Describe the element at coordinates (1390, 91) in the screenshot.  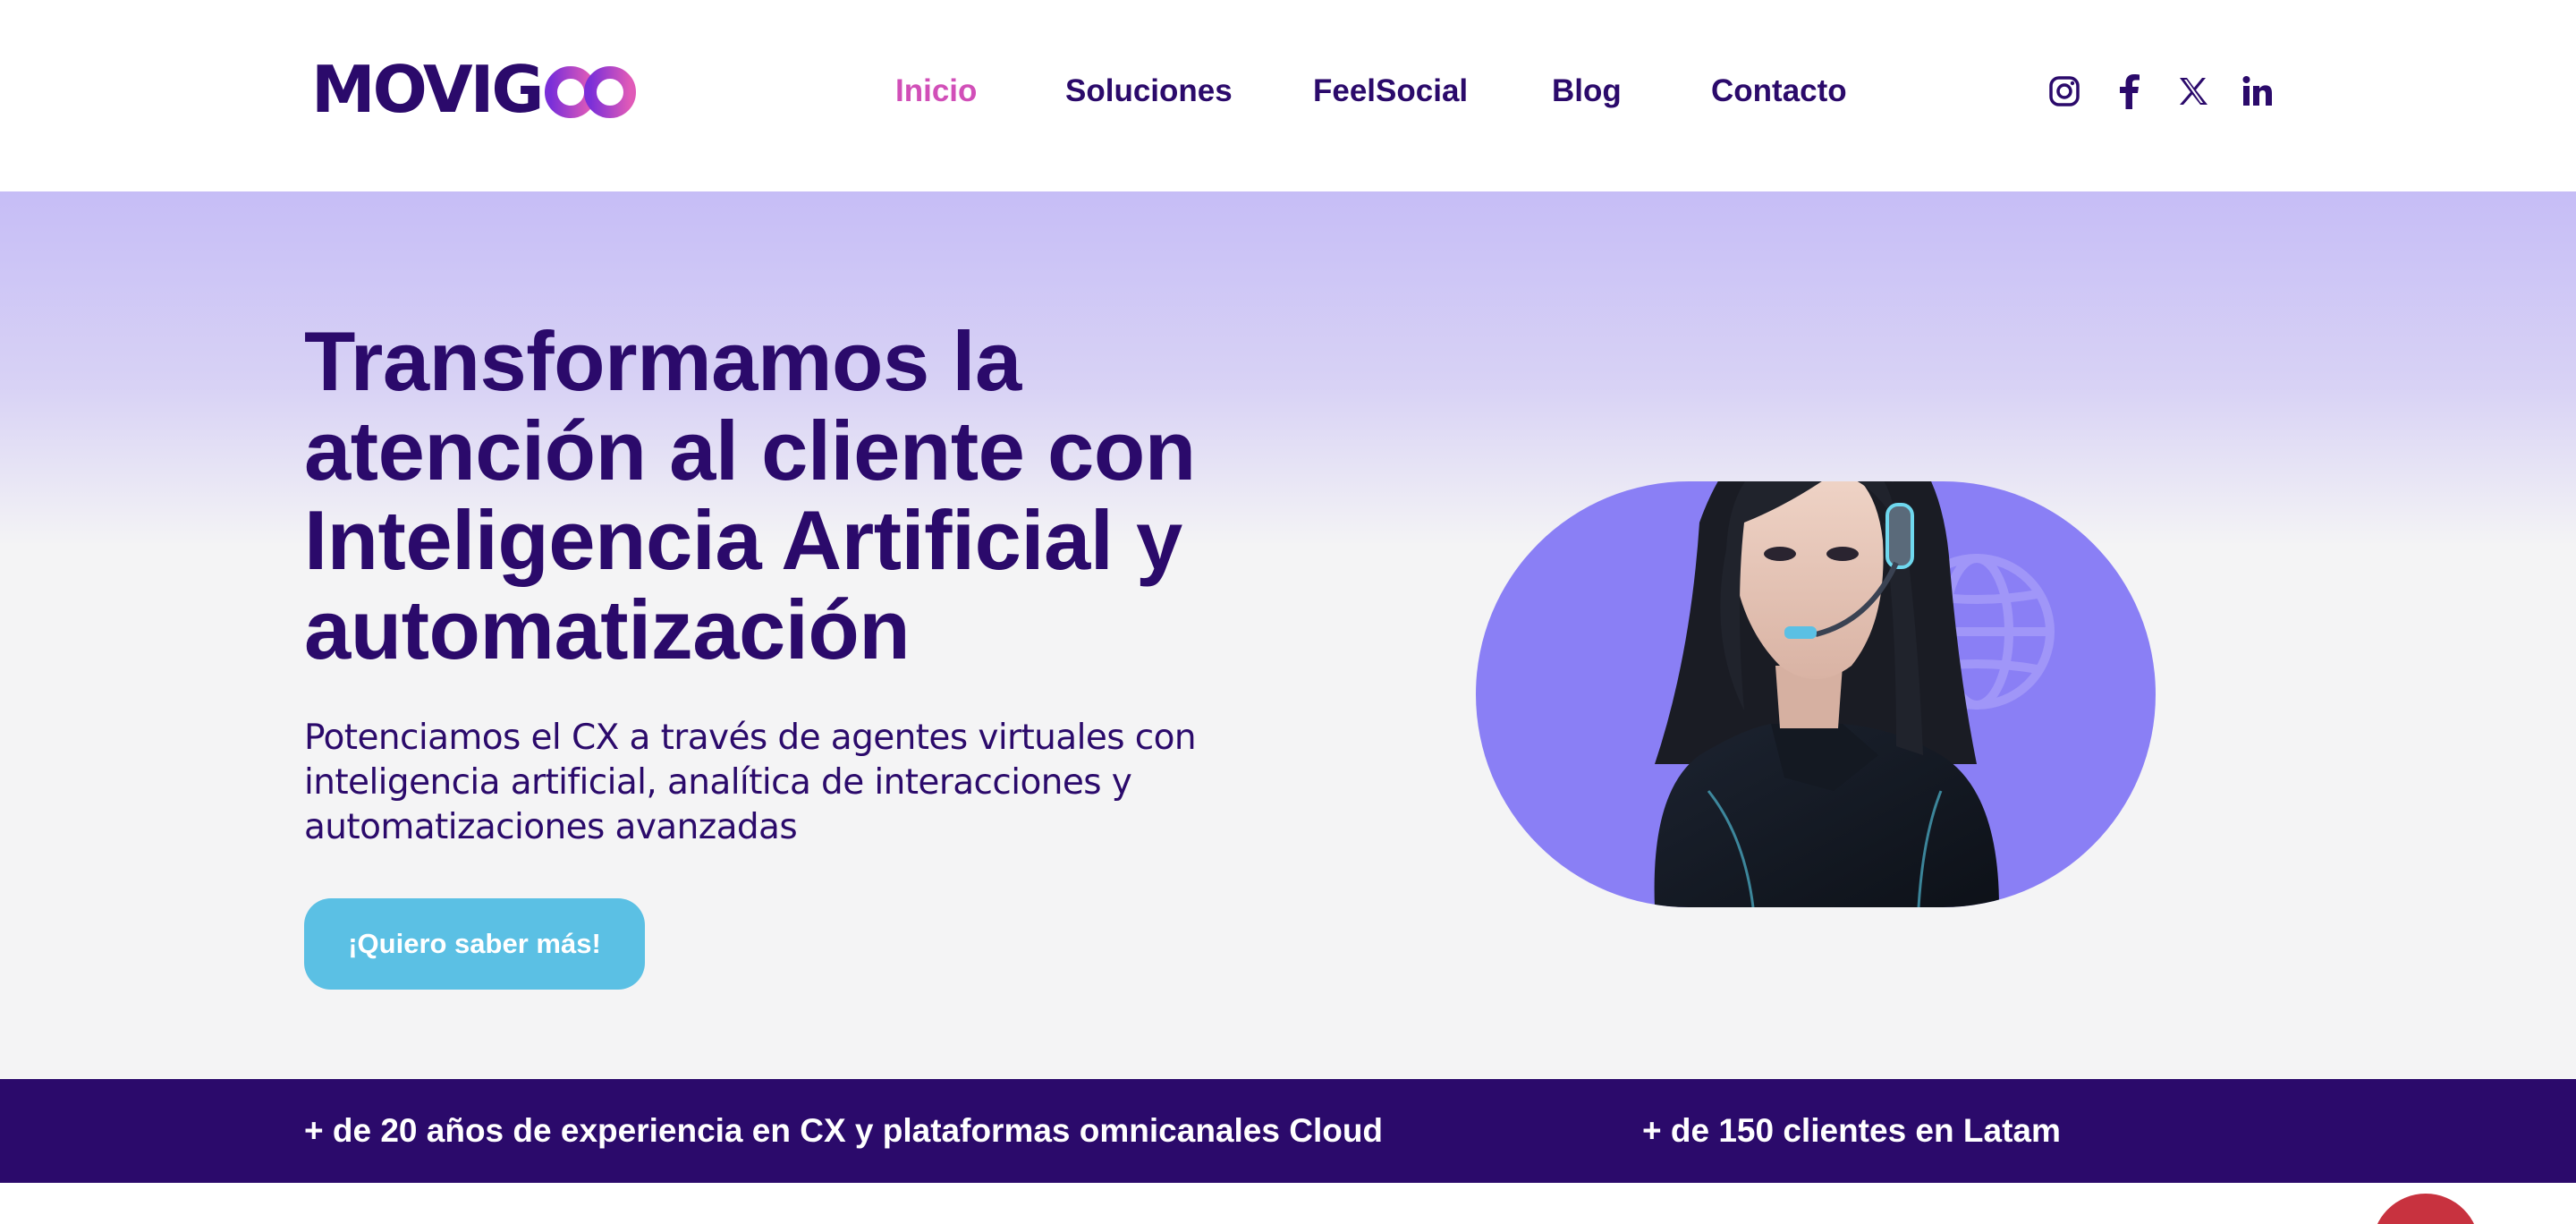
I see `nav-feelsocial: FeelSocial` at that location.